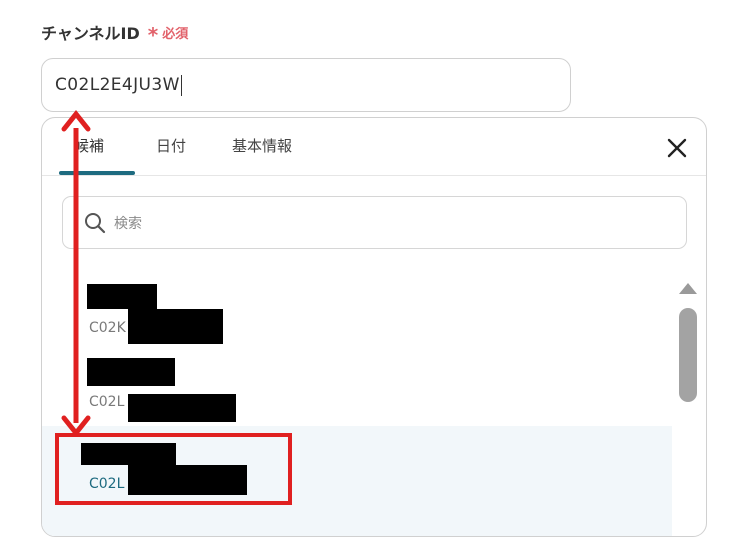 Image resolution: width=737 pixels, height=537 pixels. What do you see at coordinates (76, 273) in the screenshot?
I see `annotation-arrow` at bounding box center [76, 273].